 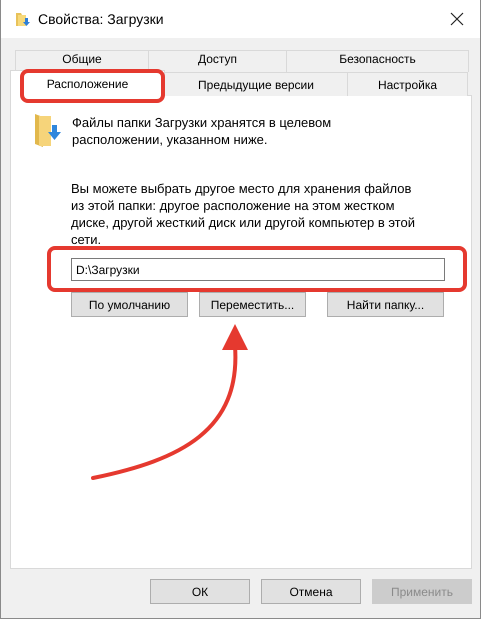 What do you see at coordinates (243, 214) in the screenshot?
I see `description-text: Вы можете выбрать другое место для хранения файлов из этой папки: другое расположение на этом жестком диске, другой жесткий диск или другой компьютер в этой сети.` at bounding box center [243, 214].